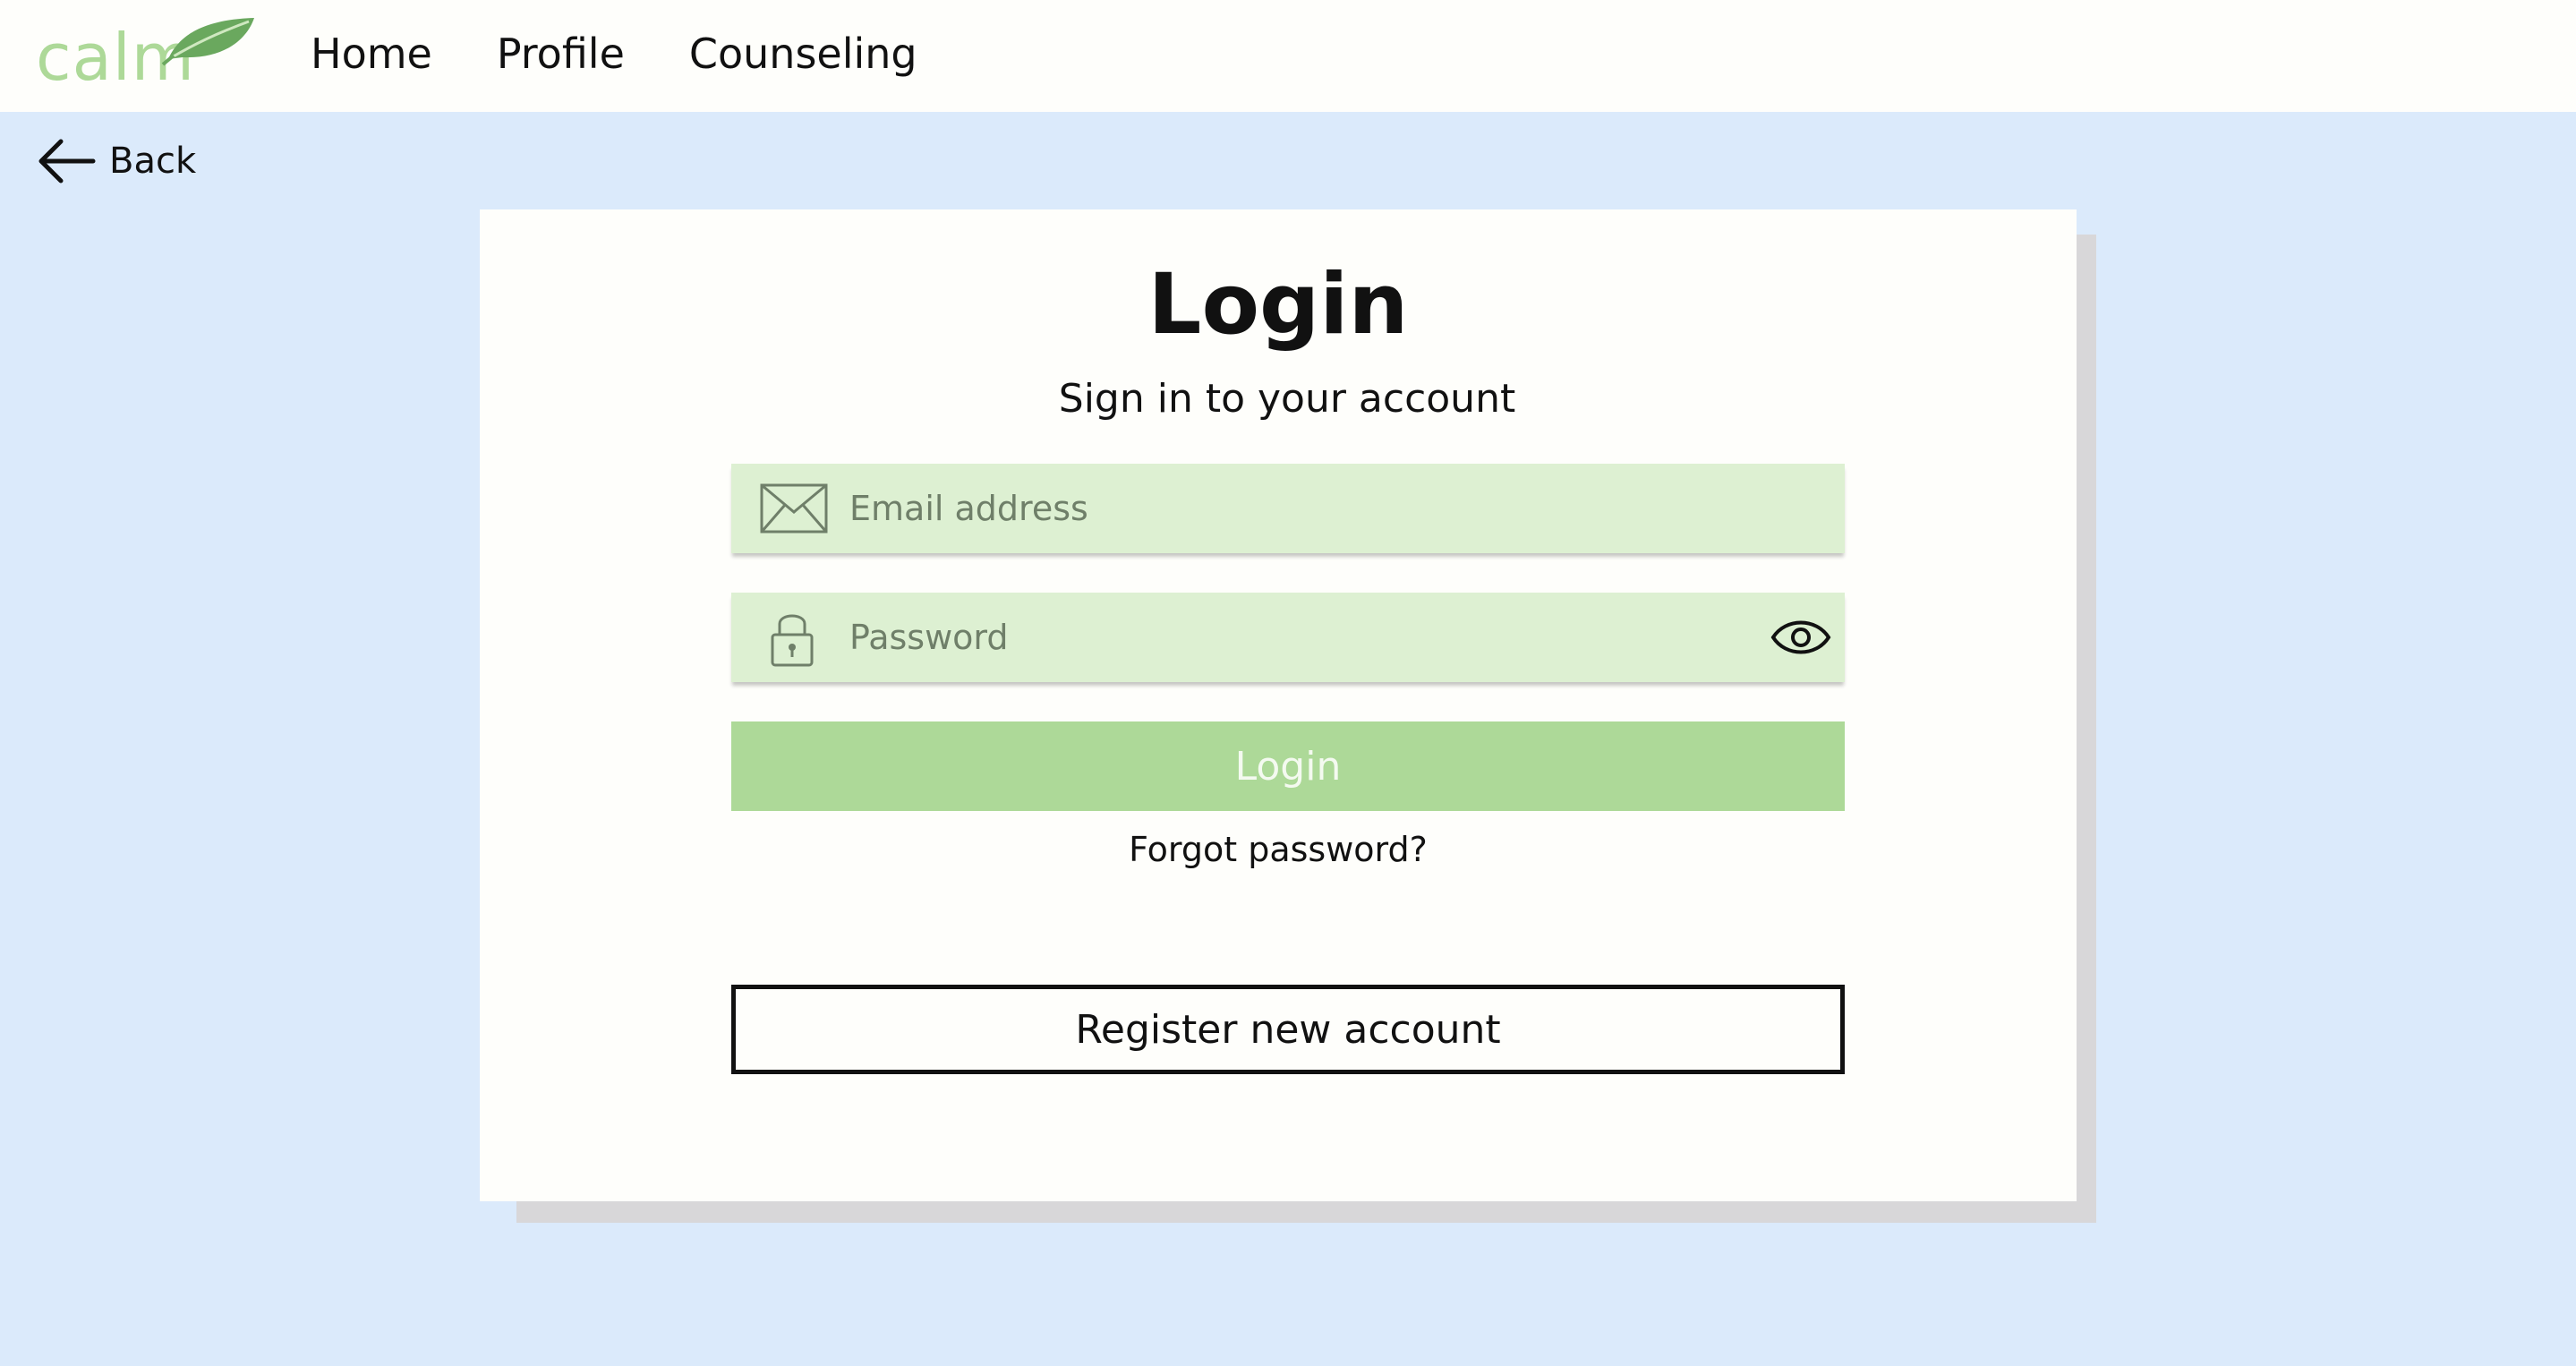 This screenshot has width=2576, height=1366. What do you see at coordinates (561, 54) in the screenshot?
I see `nav-profile: Profile` at bounding box center [561, 54].